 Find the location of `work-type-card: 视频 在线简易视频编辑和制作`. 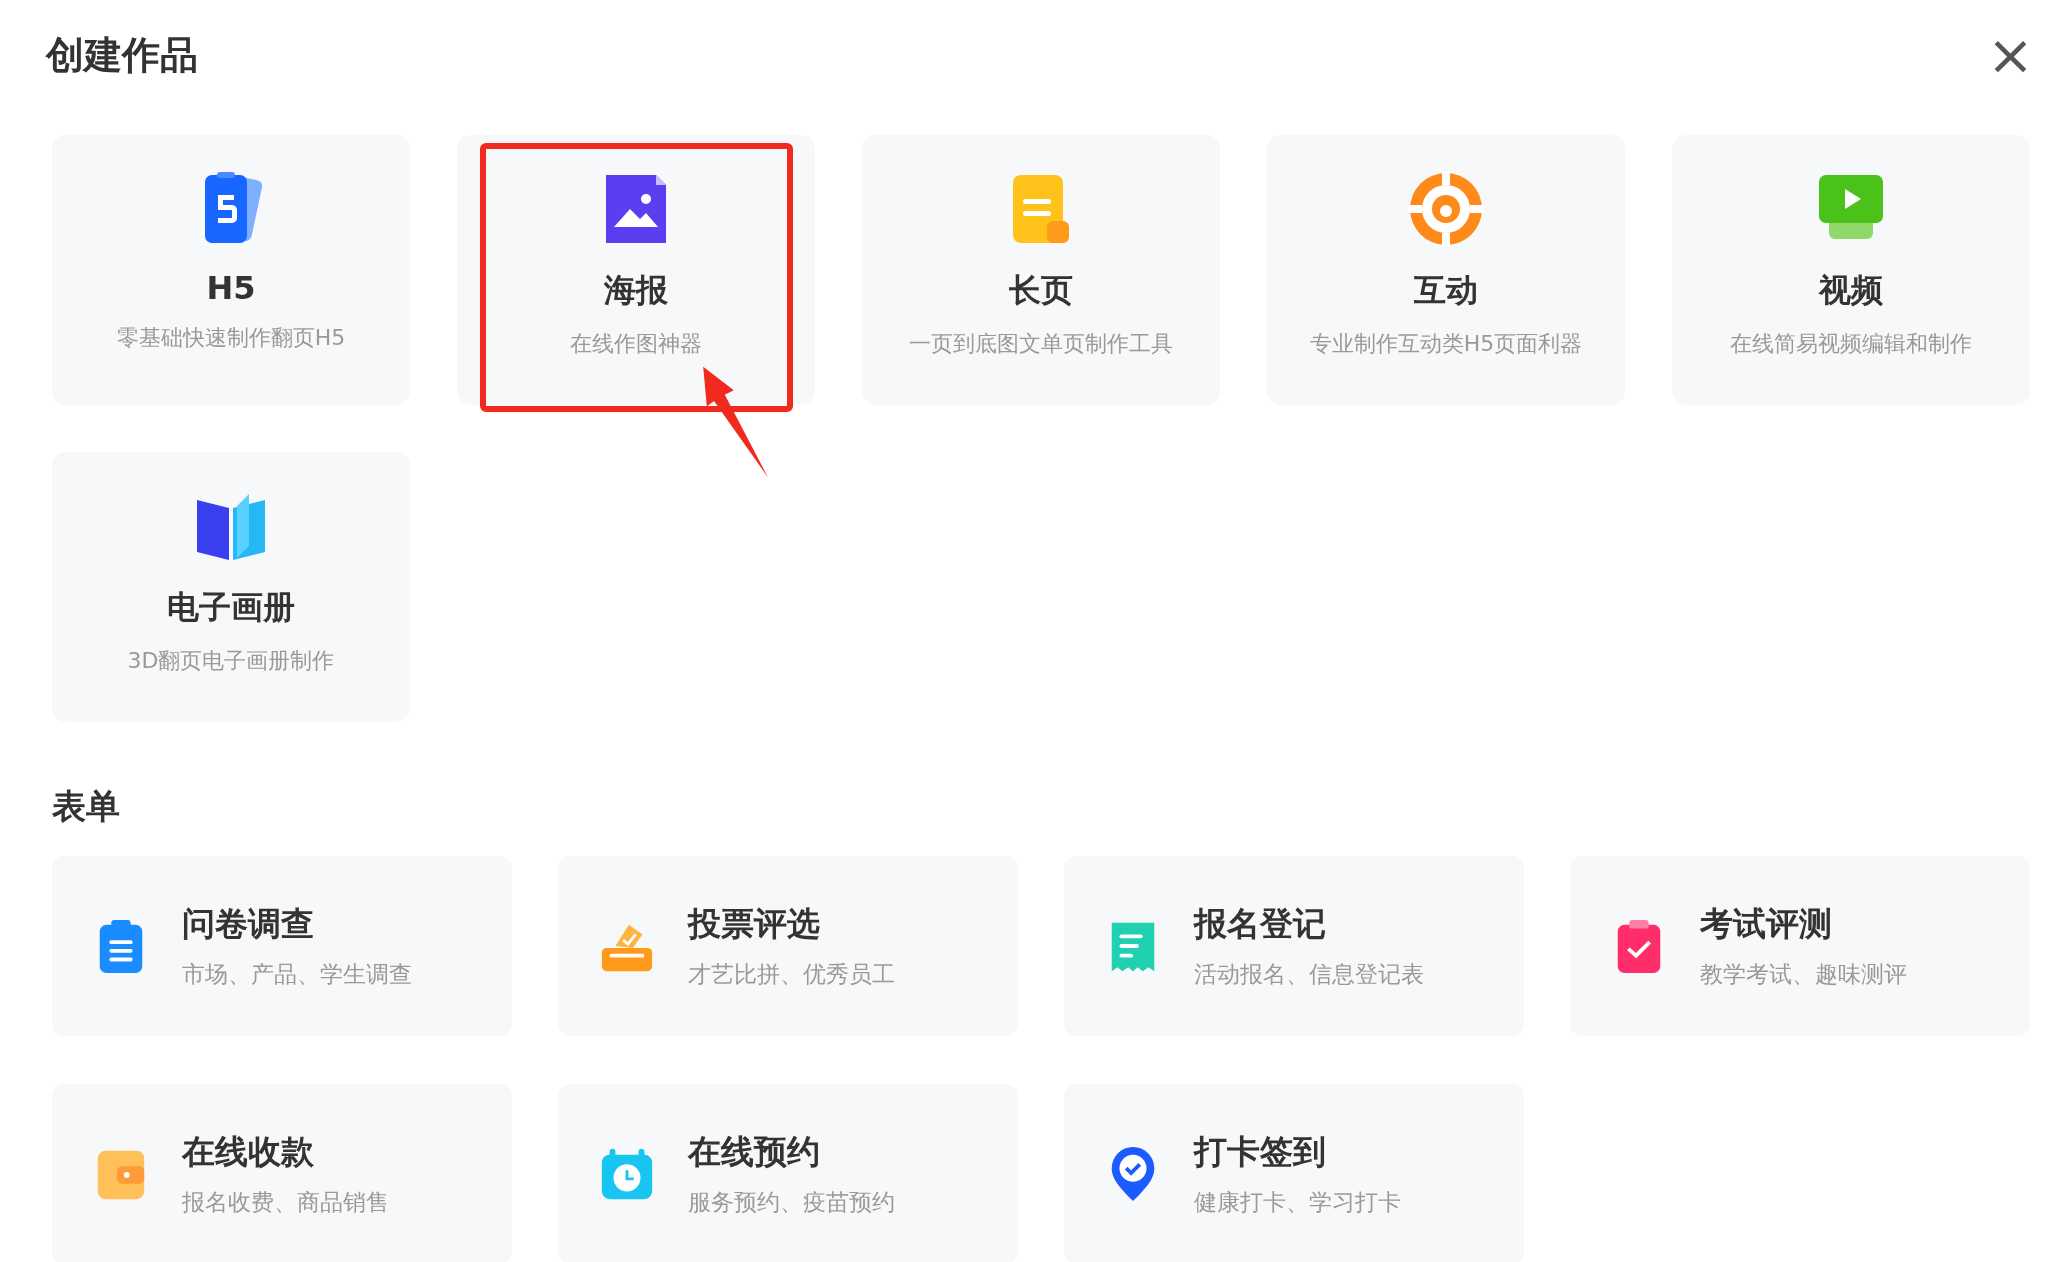

work-type-card: 视频 在线简易视频编辑和制作 is located at coordinates (1851, 270).